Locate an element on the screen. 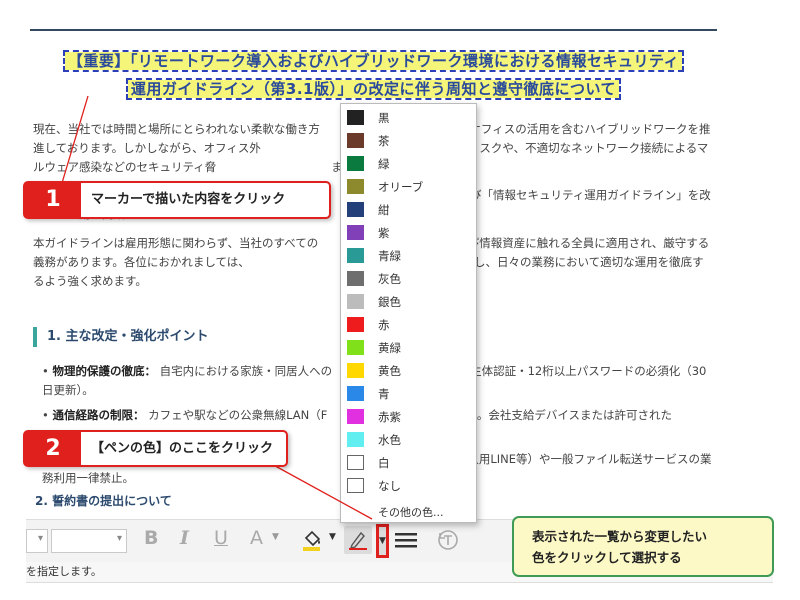 This screenshot has width=800, height=600. instruction-note: 表示された一覧から変更したい 色をクリックして選択する is located at coordinates (643, 546).